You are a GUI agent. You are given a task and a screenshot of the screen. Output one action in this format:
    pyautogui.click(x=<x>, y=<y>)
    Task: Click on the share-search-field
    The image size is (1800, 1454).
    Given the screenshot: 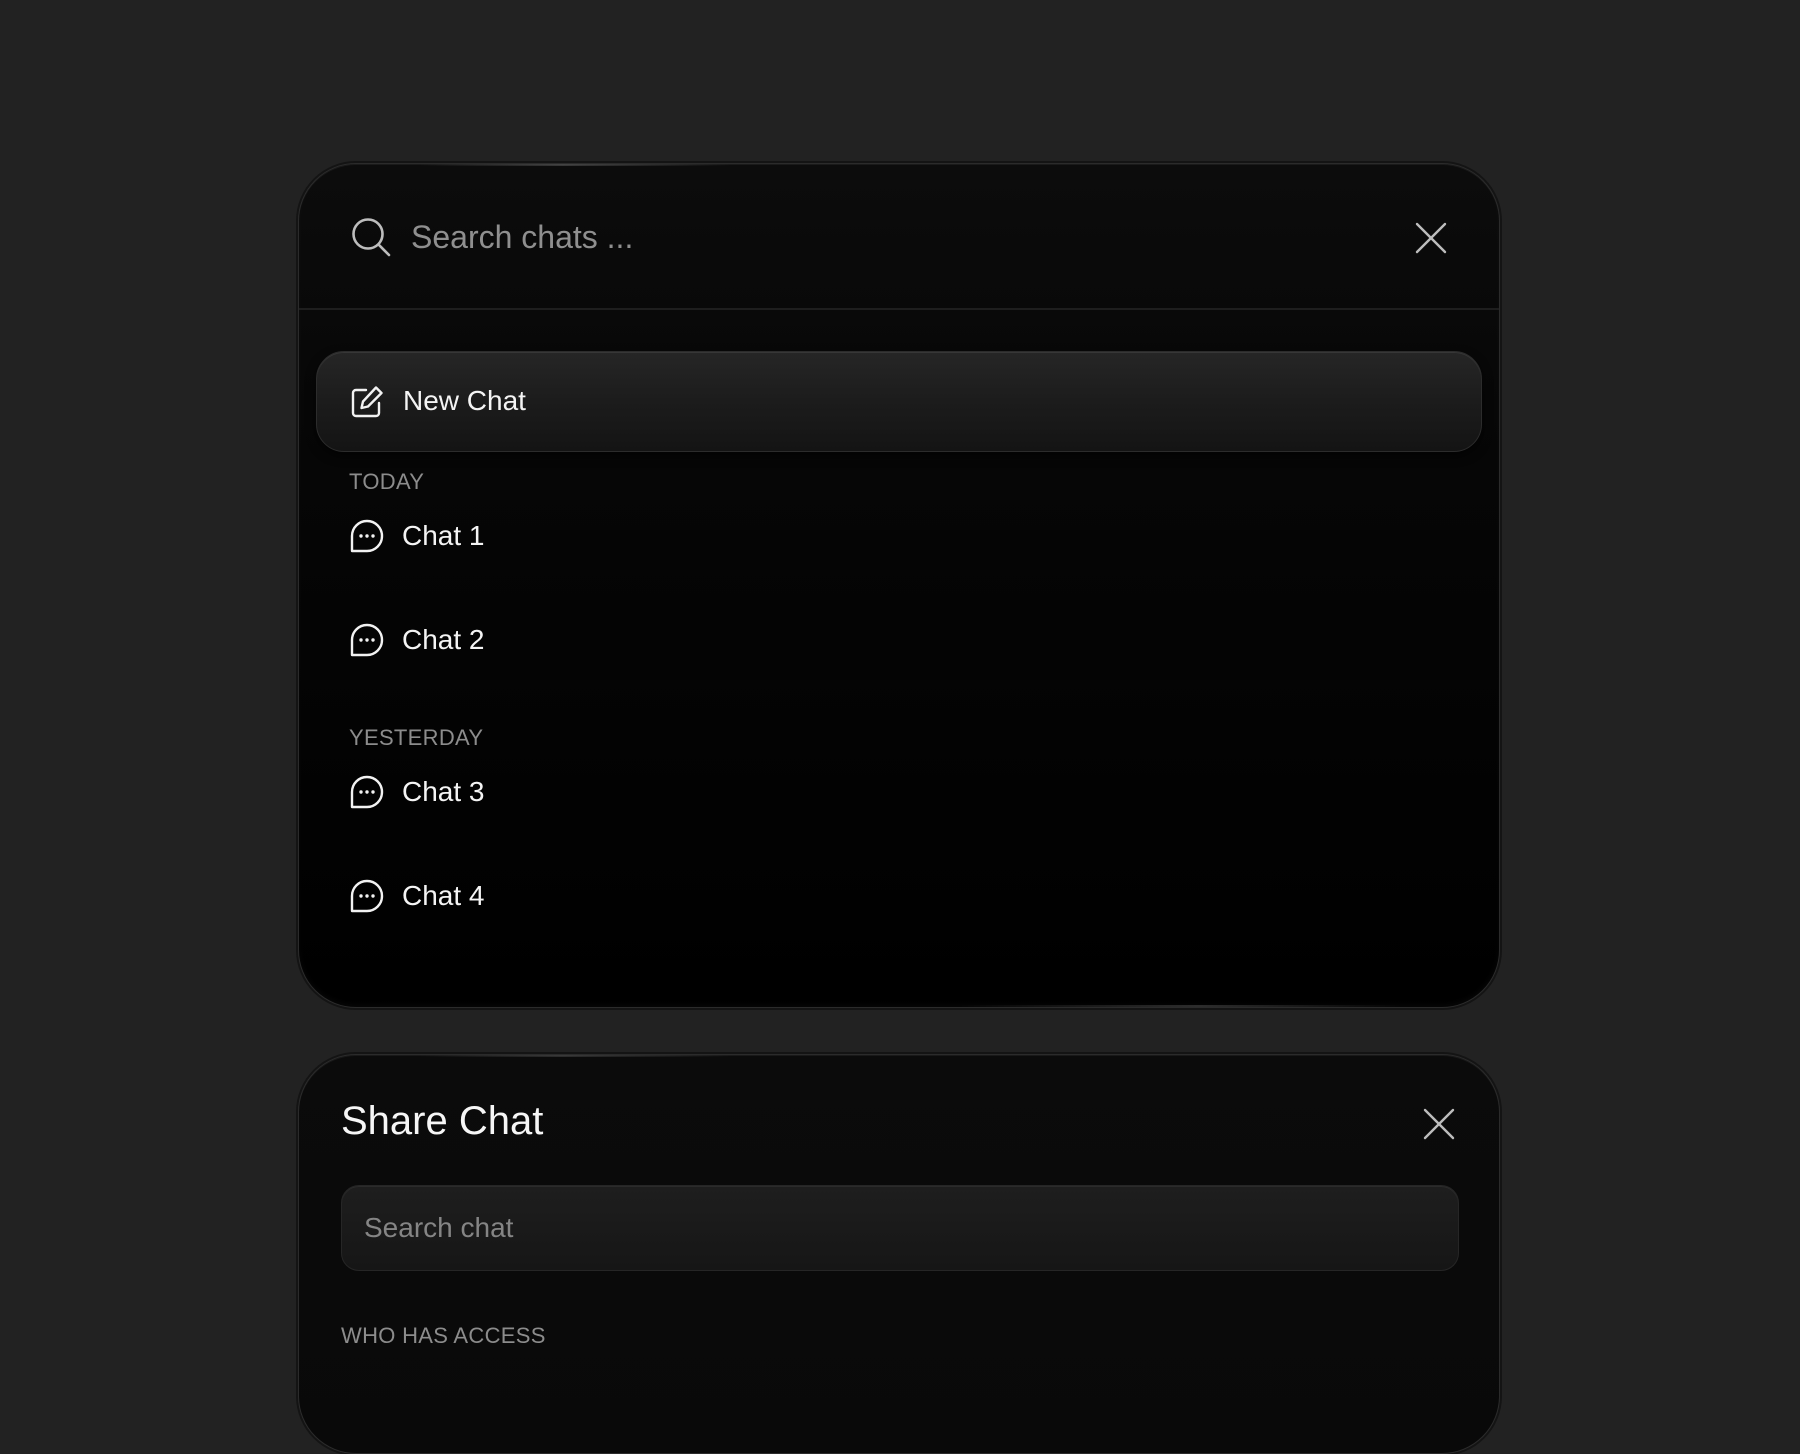 What is the action you would take?
    pyautogui.click(x=900, y=1228)
    